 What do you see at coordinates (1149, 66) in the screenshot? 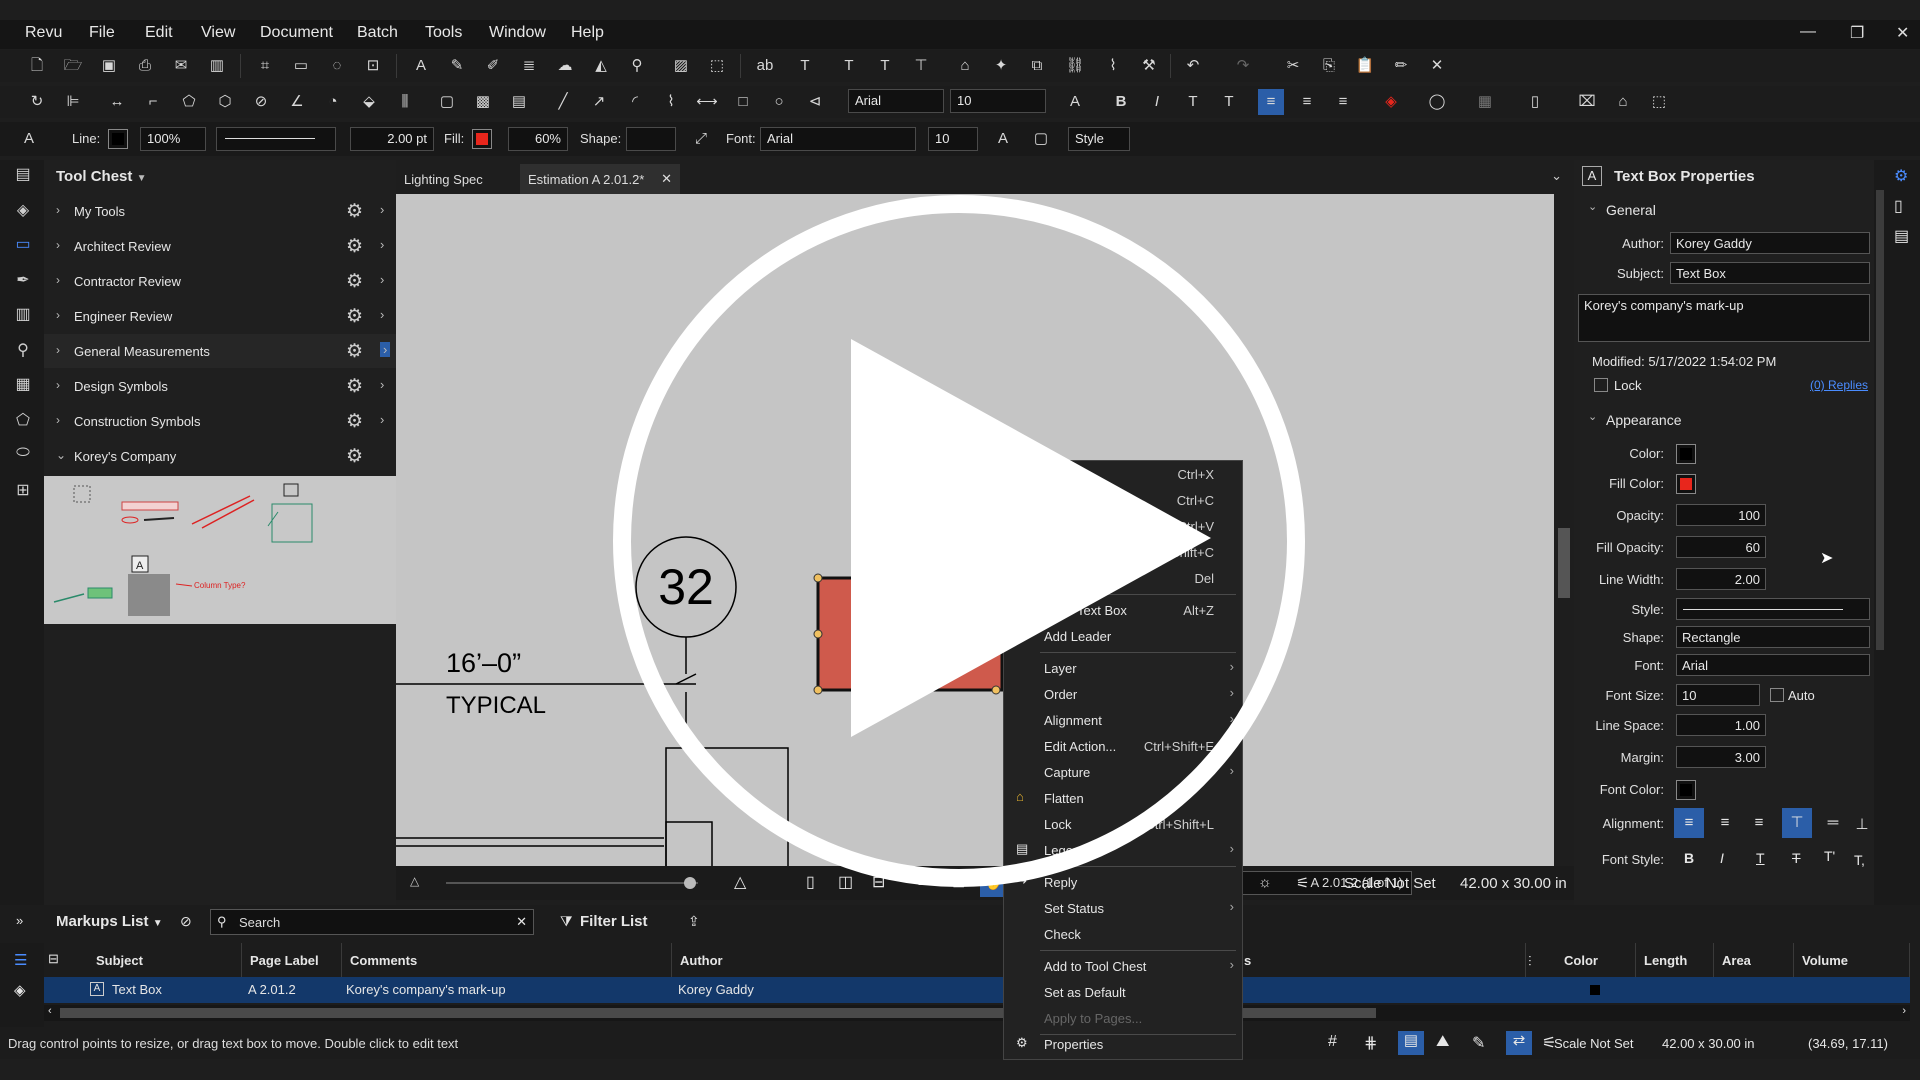
I see `format-painter-icon: ⚒` at bounding box center [1149, 66].